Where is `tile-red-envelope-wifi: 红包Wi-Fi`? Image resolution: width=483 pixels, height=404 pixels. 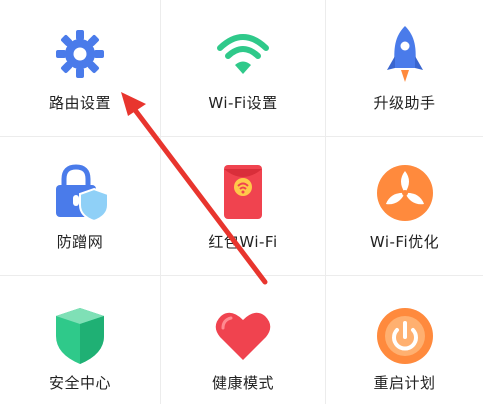
tile-red-envelope-wifi: 红包Wi-Fi is located at coordinates (243, 206).